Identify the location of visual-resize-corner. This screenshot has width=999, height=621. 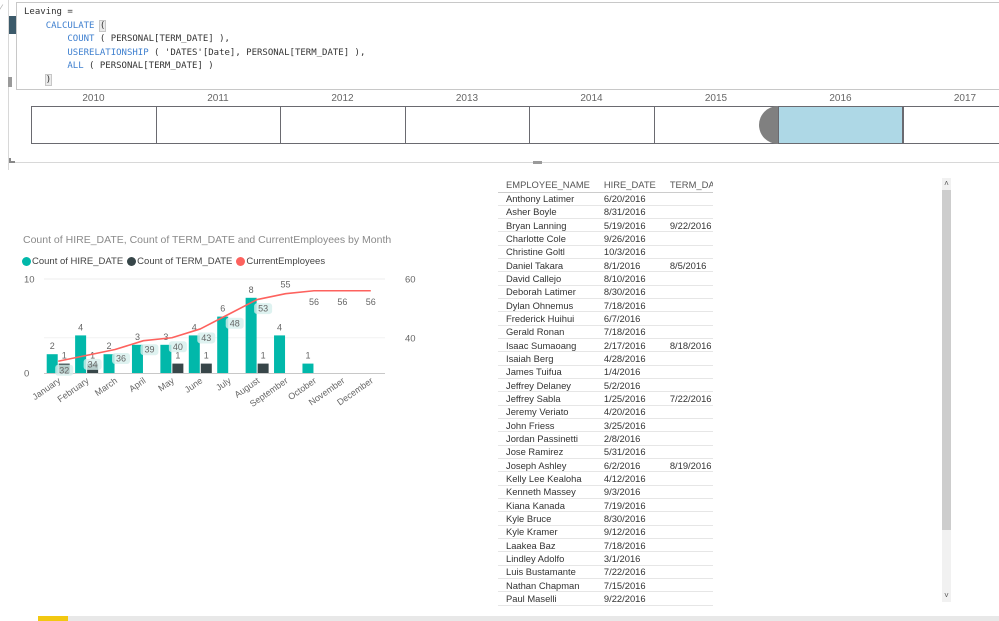
(12, 160).